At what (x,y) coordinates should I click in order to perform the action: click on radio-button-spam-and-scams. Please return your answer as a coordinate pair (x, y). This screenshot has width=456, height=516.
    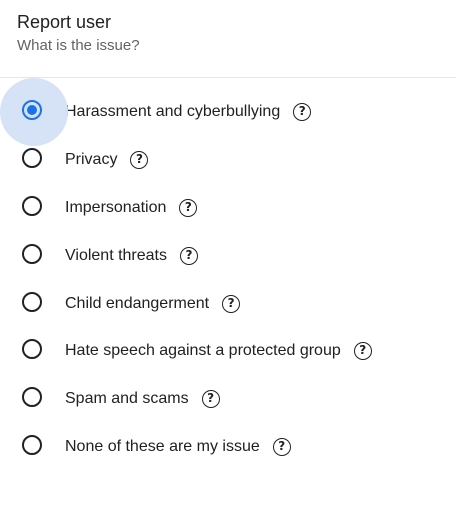
    Looking at the image, I should click on (32, 397).